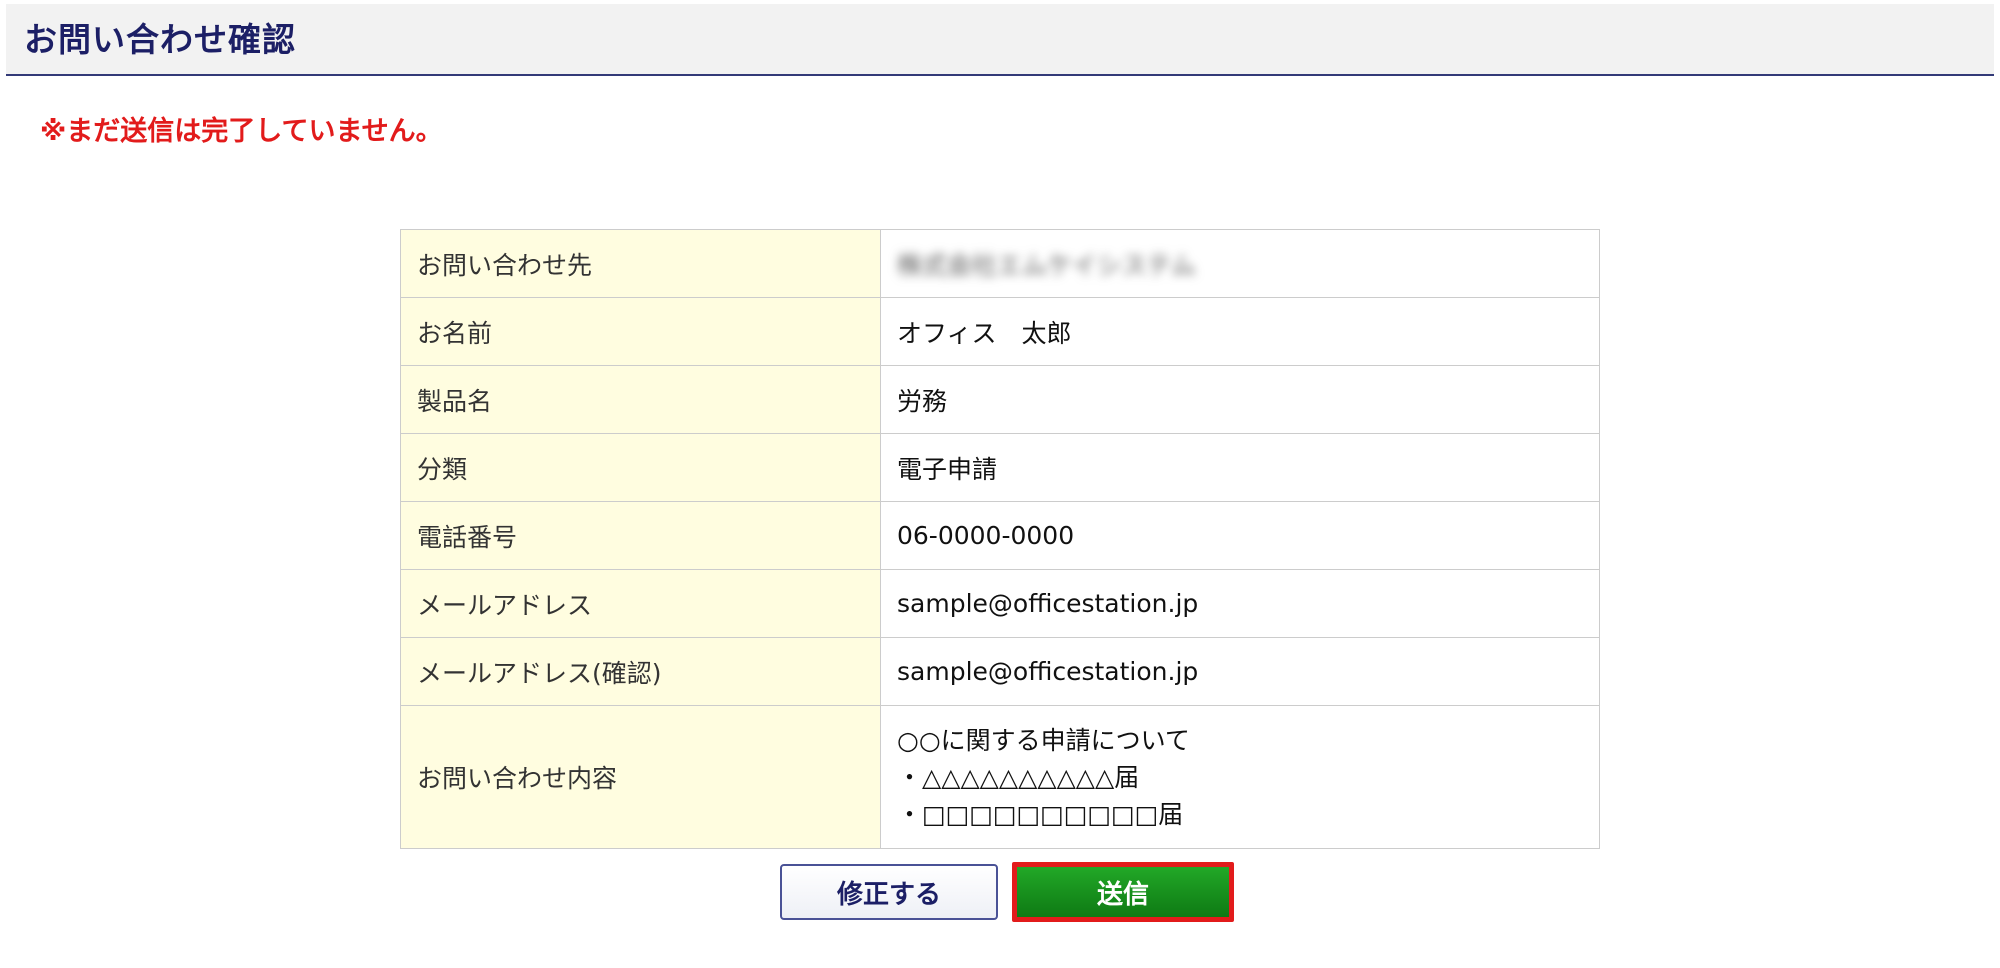 Image resolution: width=2000 pixels, height=968 pixels. I want to click on row-label: 製品名, so click(640, 399).